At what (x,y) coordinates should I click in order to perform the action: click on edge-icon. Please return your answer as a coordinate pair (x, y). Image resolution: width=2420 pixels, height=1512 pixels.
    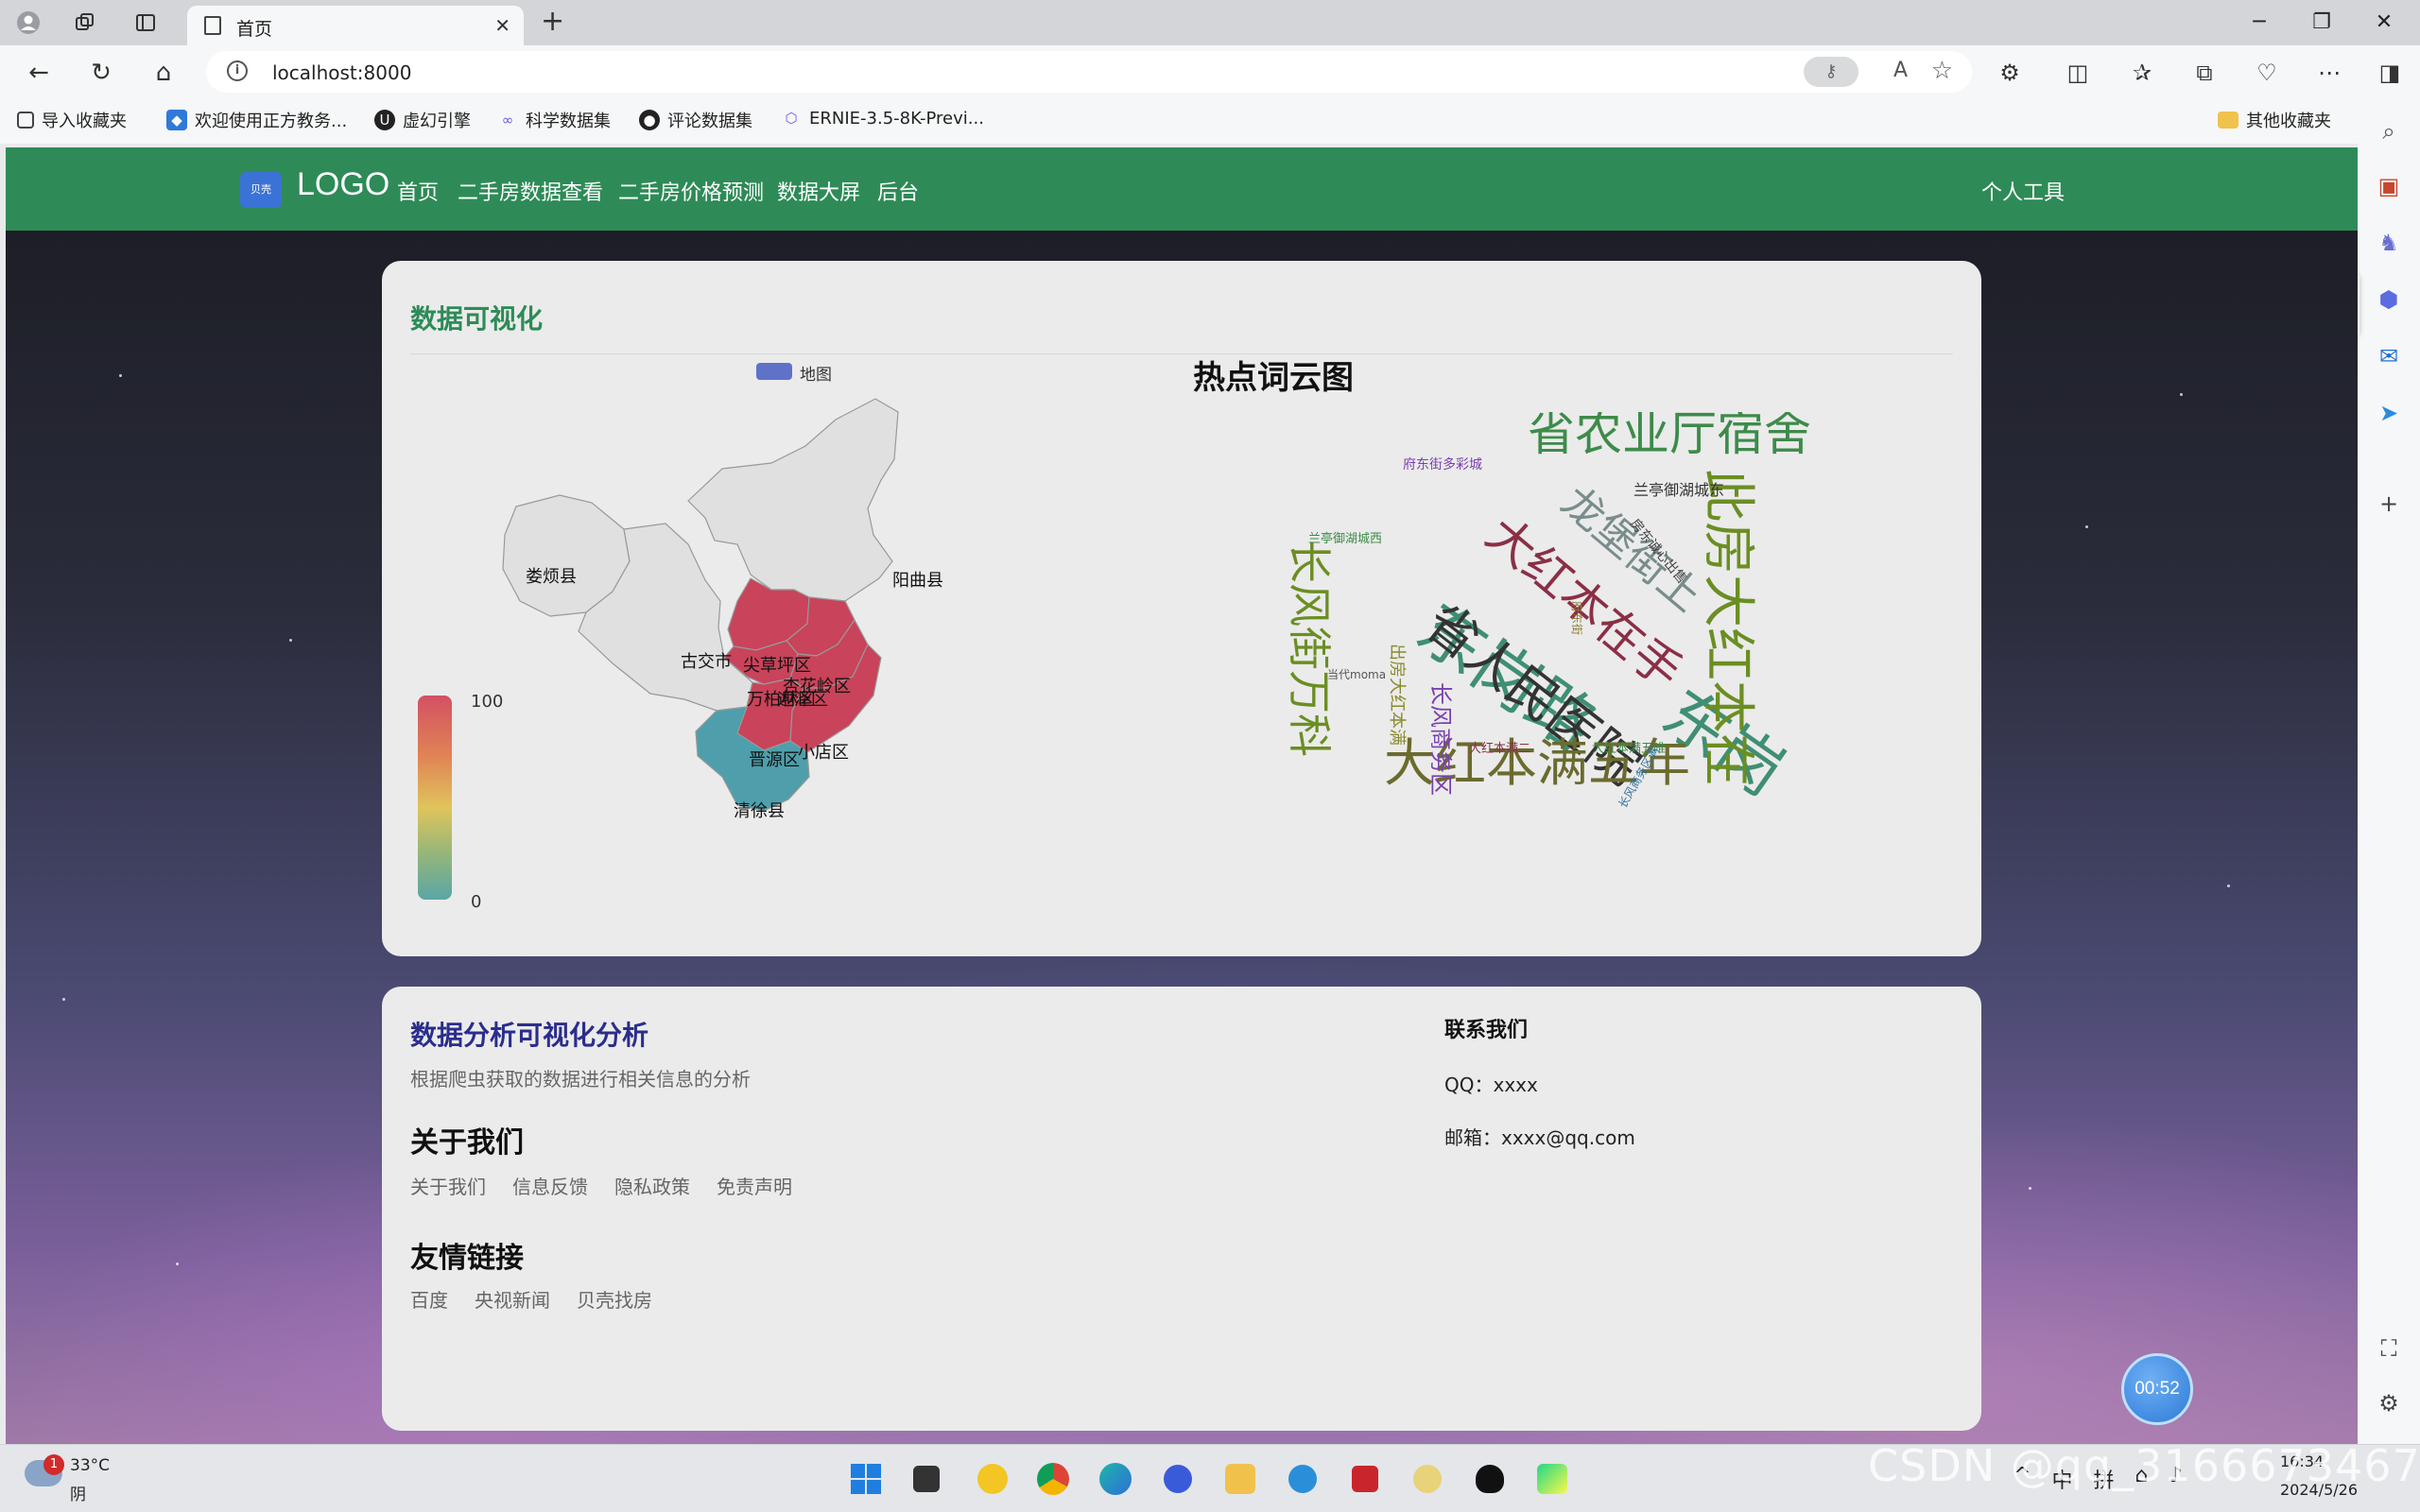
    Looking at the image, I should click on (1115, 1479).